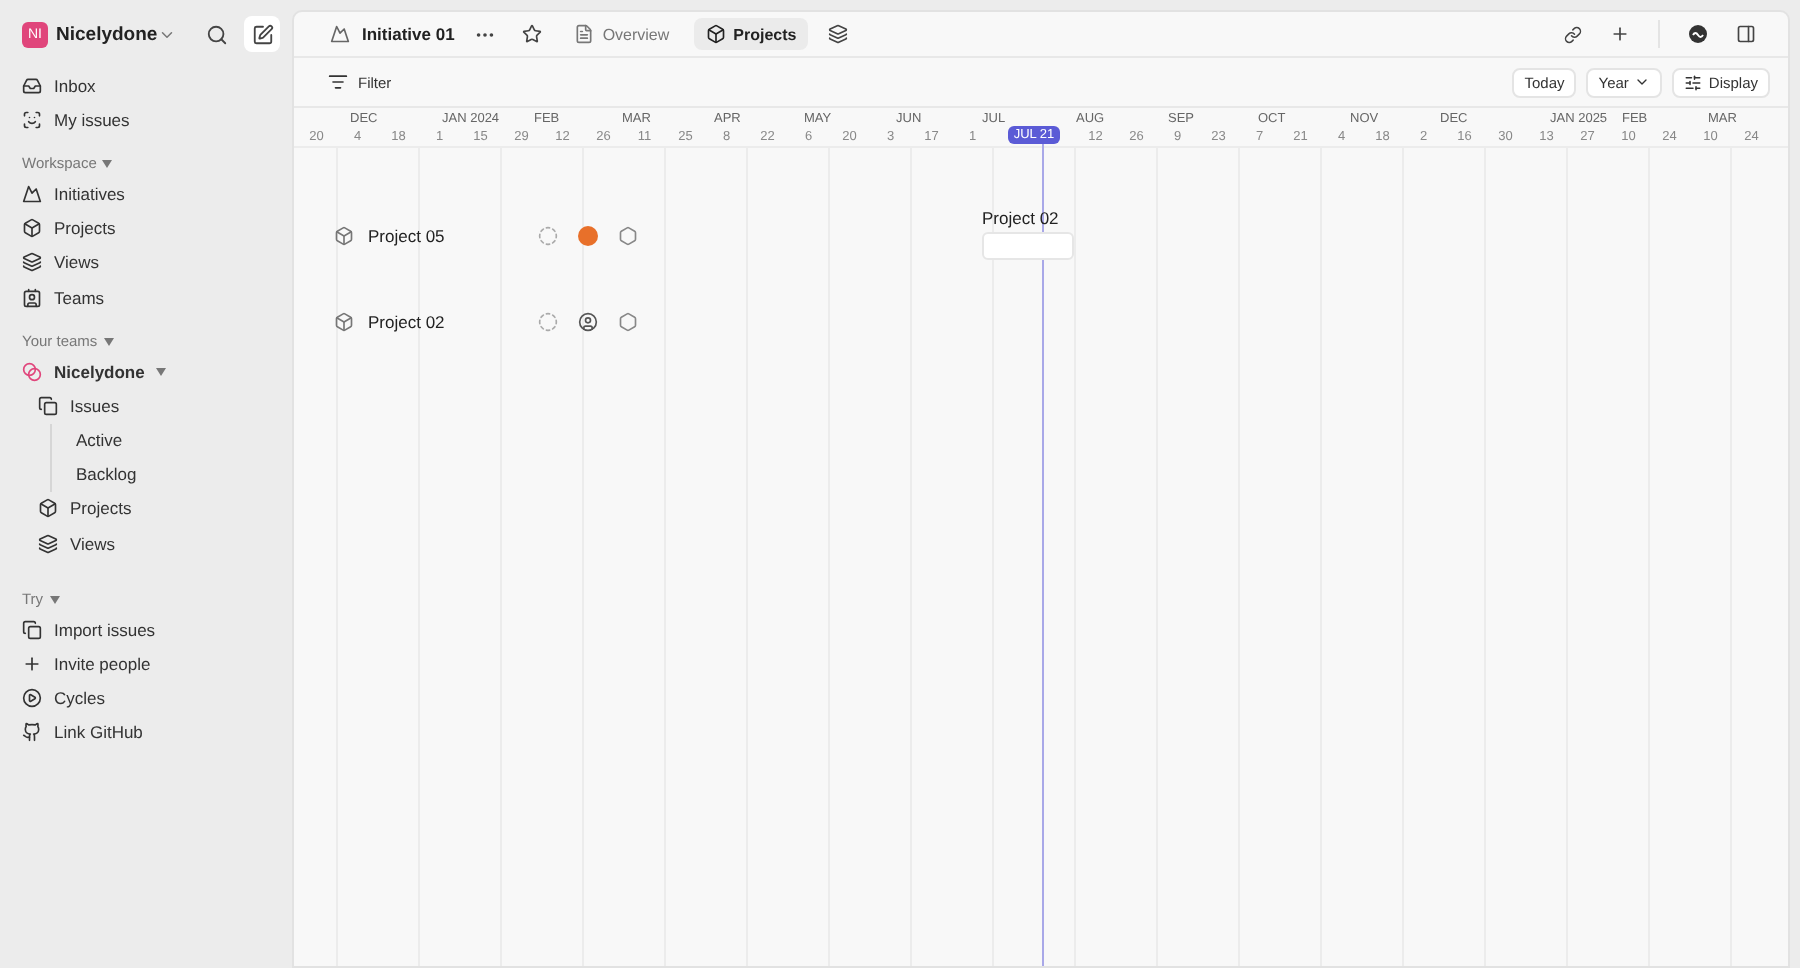 The height and width of the screenshot is (968, 1800). Describe the element at coordinates (146, 371) in the screenshot. I see `team-item: Nicelydone` at that location.